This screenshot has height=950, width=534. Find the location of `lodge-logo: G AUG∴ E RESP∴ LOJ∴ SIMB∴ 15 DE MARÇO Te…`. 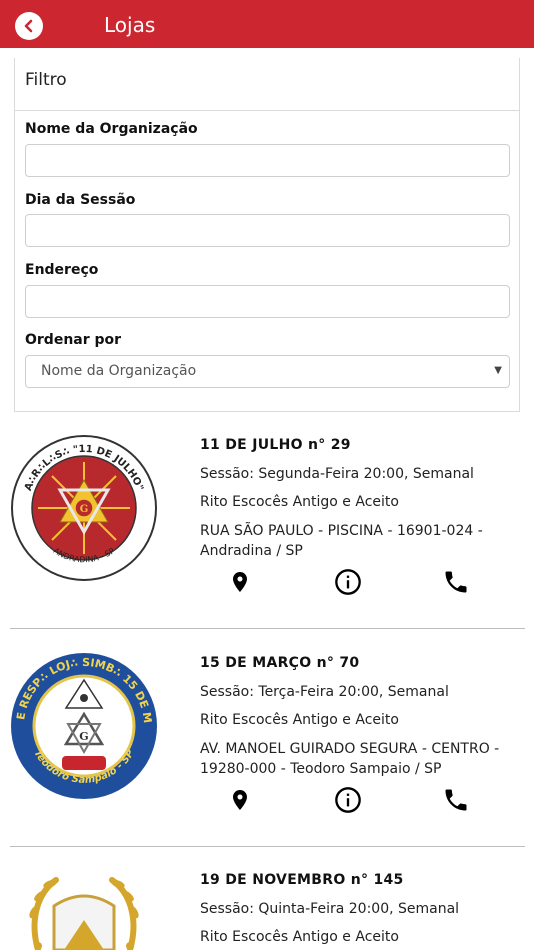

lodge-logo: G AUG∴ E RESP∴ LOJ∴ SIMB∴ 15 DE MARÇO Te… is located at coordinates (84, 726).